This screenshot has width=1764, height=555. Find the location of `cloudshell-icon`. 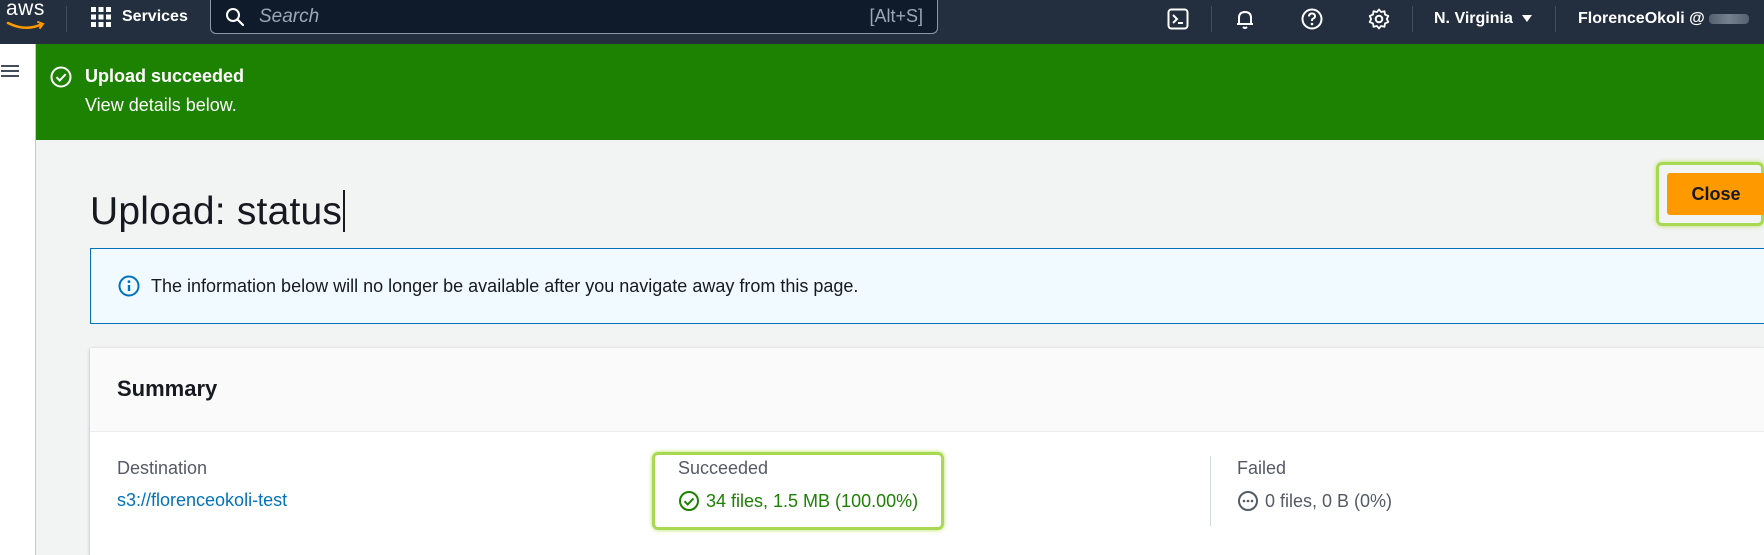

cloudshell-icon is located at coordinates (1178, 19).